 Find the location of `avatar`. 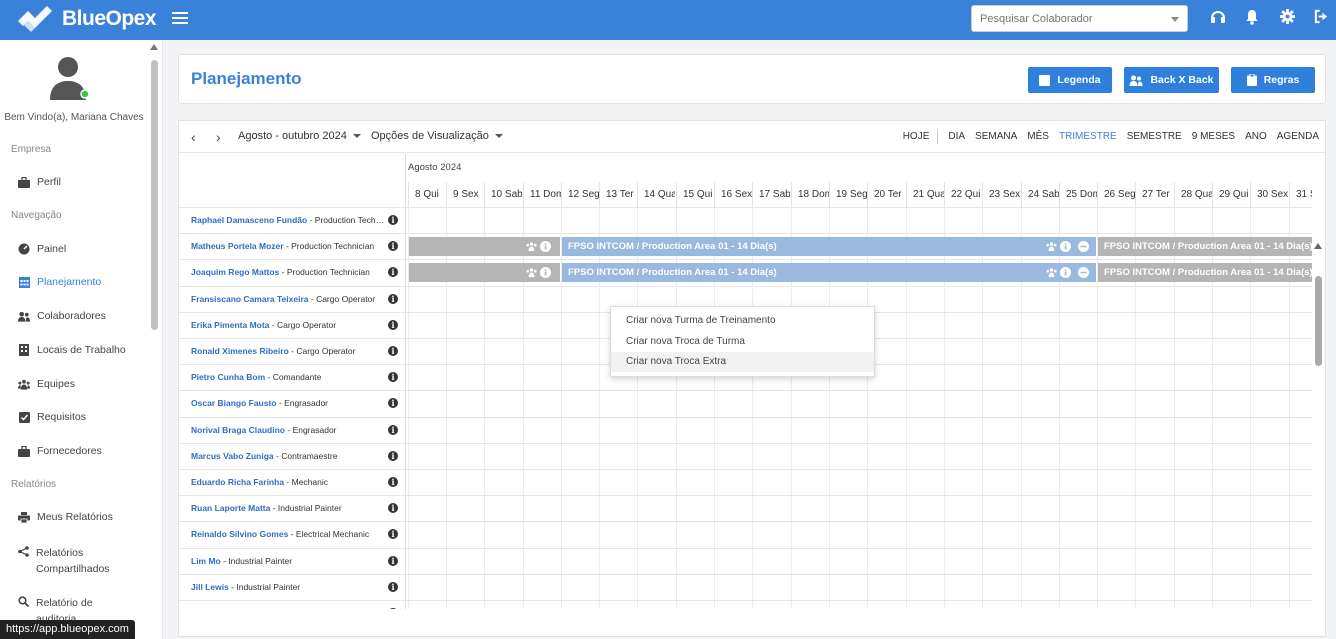

avatar is located at coordinates (69, 79).